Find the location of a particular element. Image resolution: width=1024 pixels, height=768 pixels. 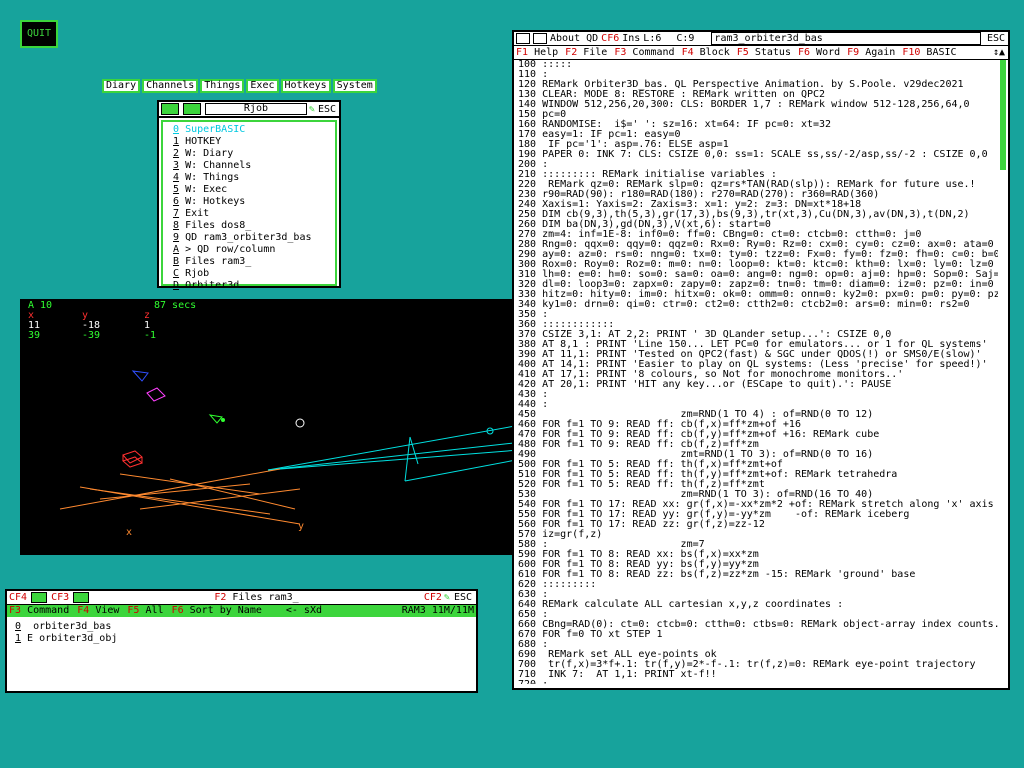

job-item: 7 Exit is located at coordinates (249, 214).